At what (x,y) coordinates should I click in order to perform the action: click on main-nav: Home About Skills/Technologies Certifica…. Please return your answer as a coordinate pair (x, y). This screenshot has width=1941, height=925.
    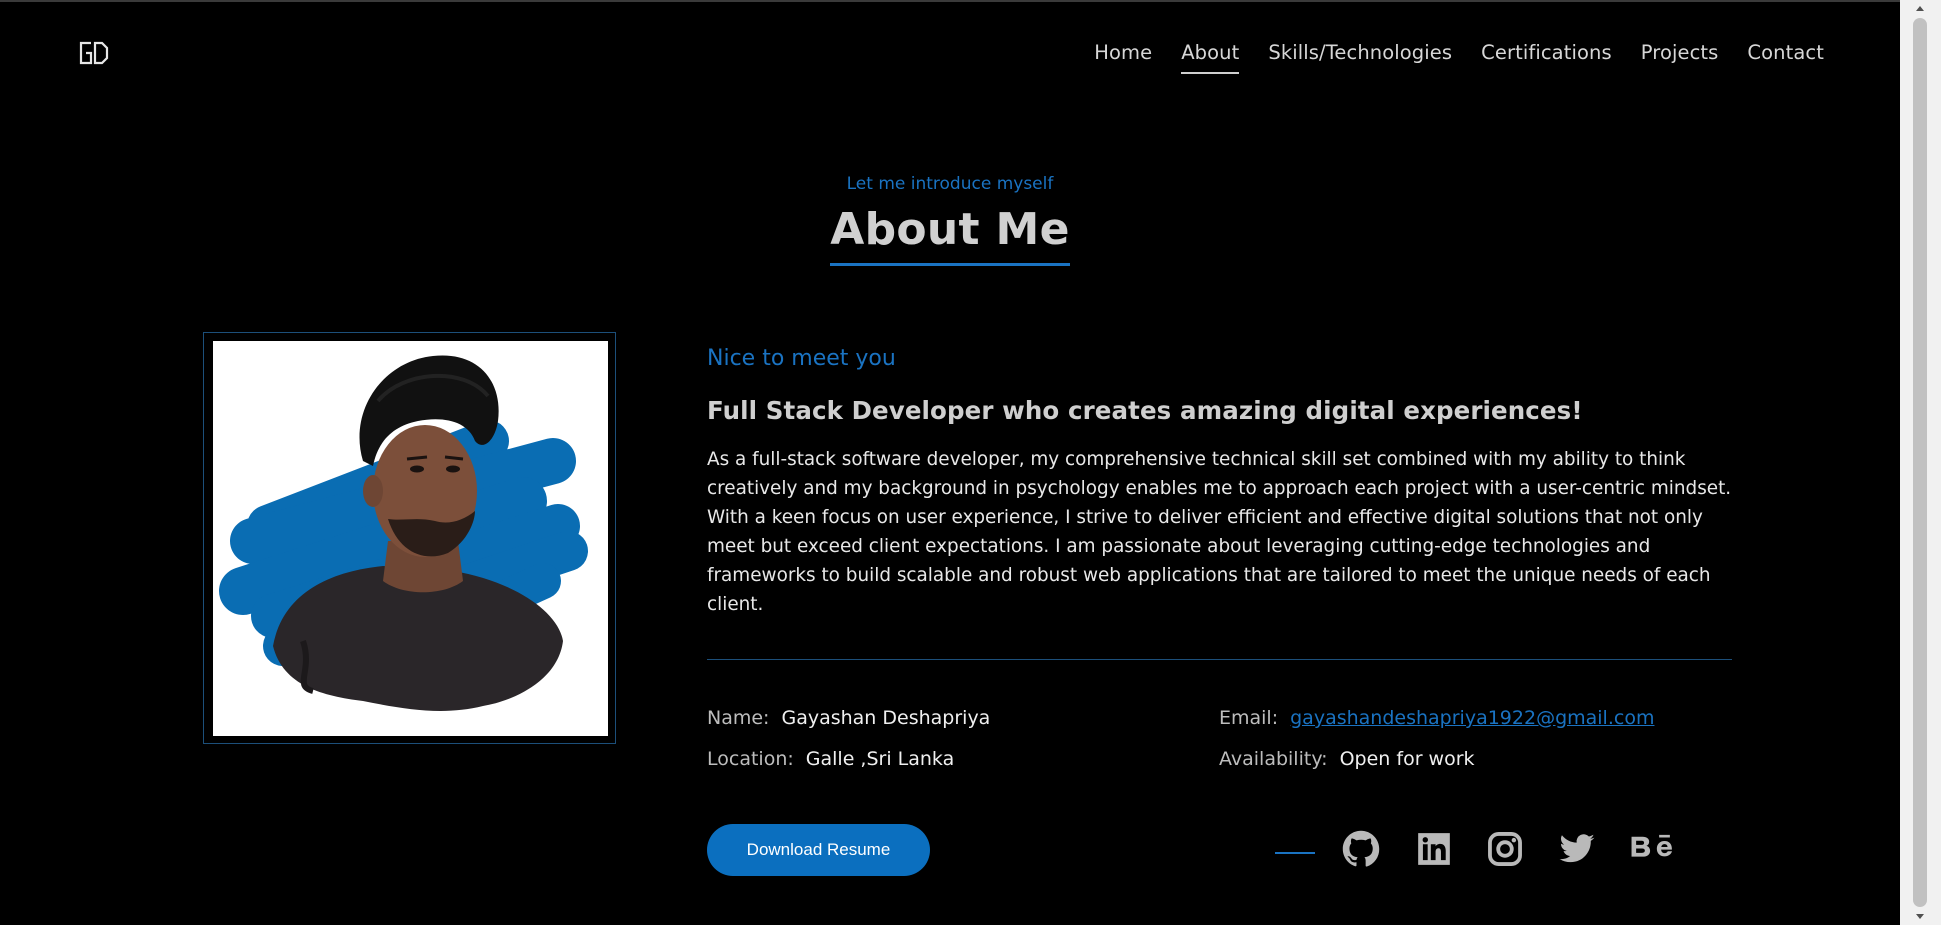
    Looking at the image, I should click on (1459, 57).